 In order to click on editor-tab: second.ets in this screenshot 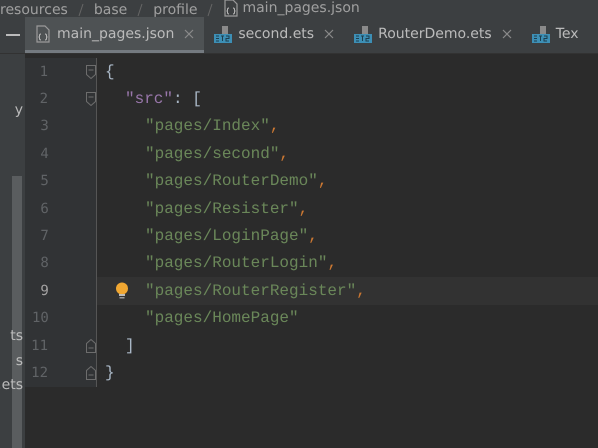, I will do `click(274, 35)`.